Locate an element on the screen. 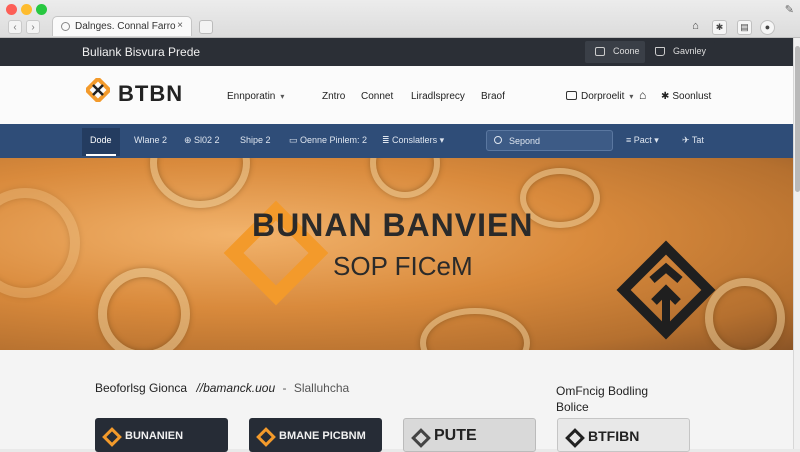 This screenshot has height=452, width=800. top-button-one: Coone is located at coordinates (615, 52).